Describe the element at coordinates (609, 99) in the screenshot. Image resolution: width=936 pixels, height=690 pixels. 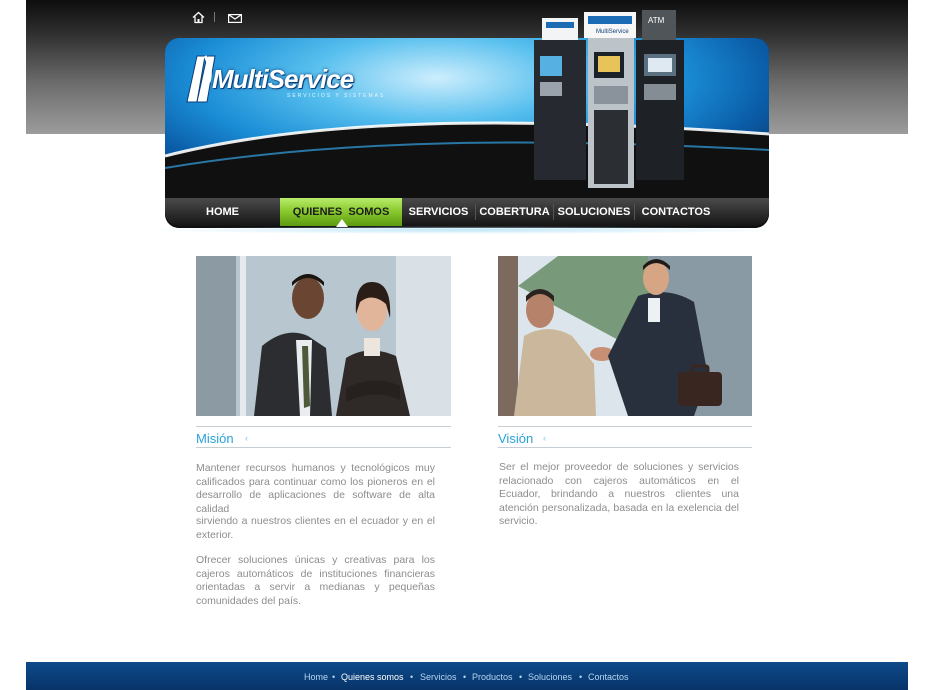
I see `atm-machines-image: MultiService ATM` at that location.